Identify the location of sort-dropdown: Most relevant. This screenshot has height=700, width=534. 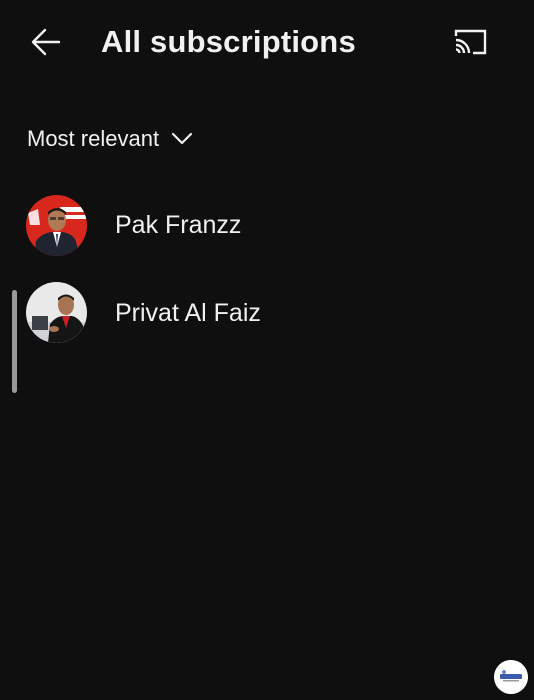
(110, 139).